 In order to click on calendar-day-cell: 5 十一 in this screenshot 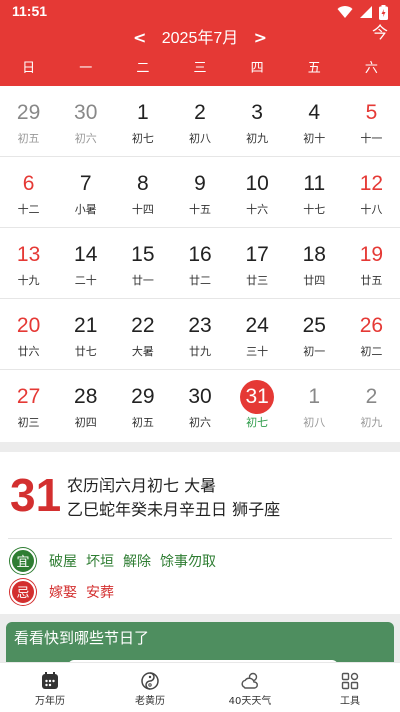, I will do `click(371, 121)`.